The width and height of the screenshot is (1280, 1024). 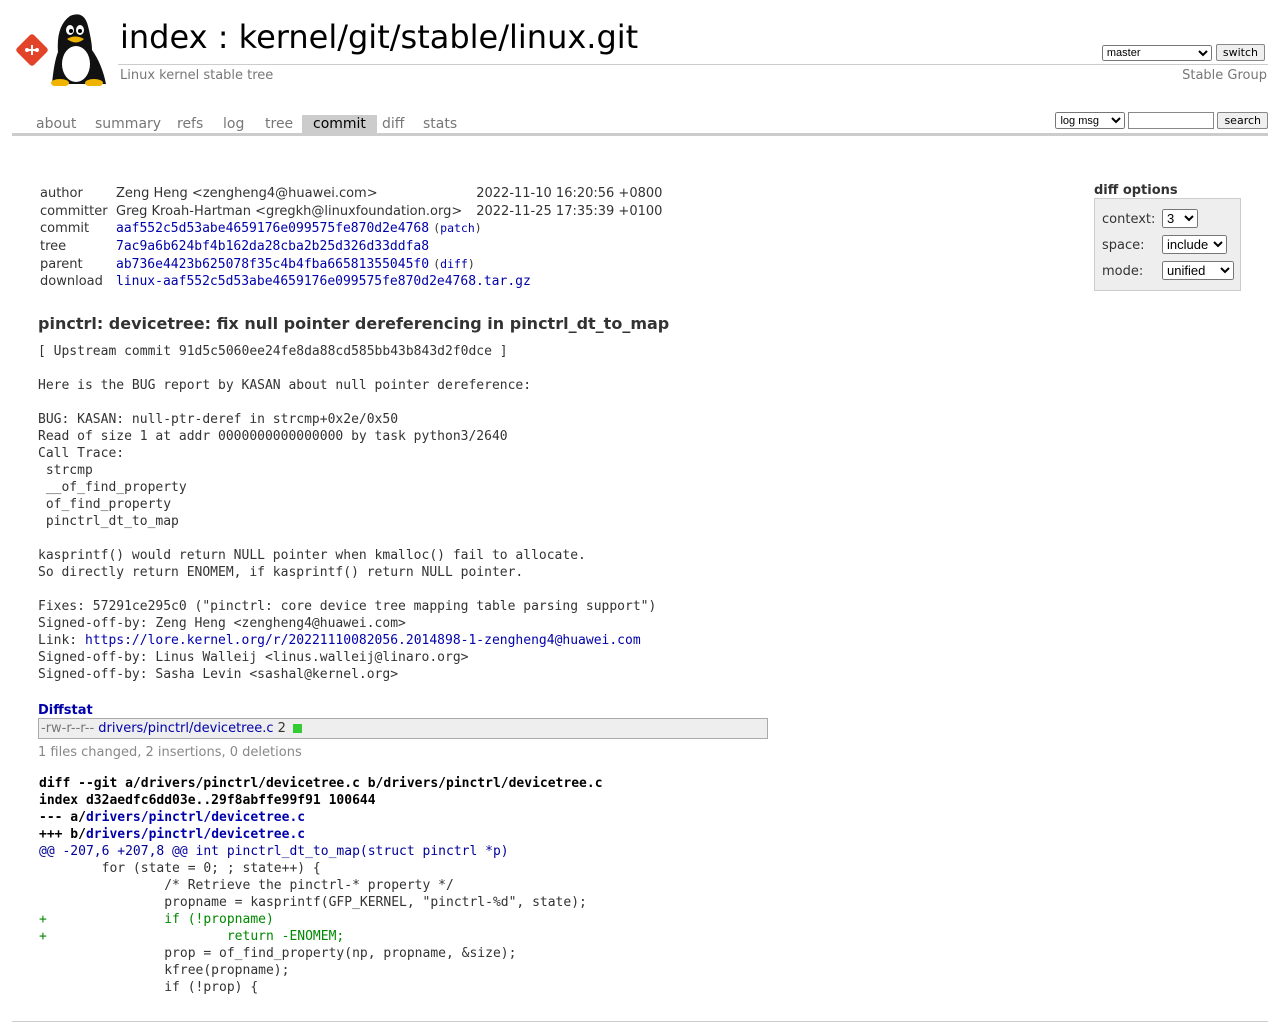 What do you see at coordinates (1090, 120) in the screenshot?
I see `search-type-select: log msg` at bounding box center [1090, 120].